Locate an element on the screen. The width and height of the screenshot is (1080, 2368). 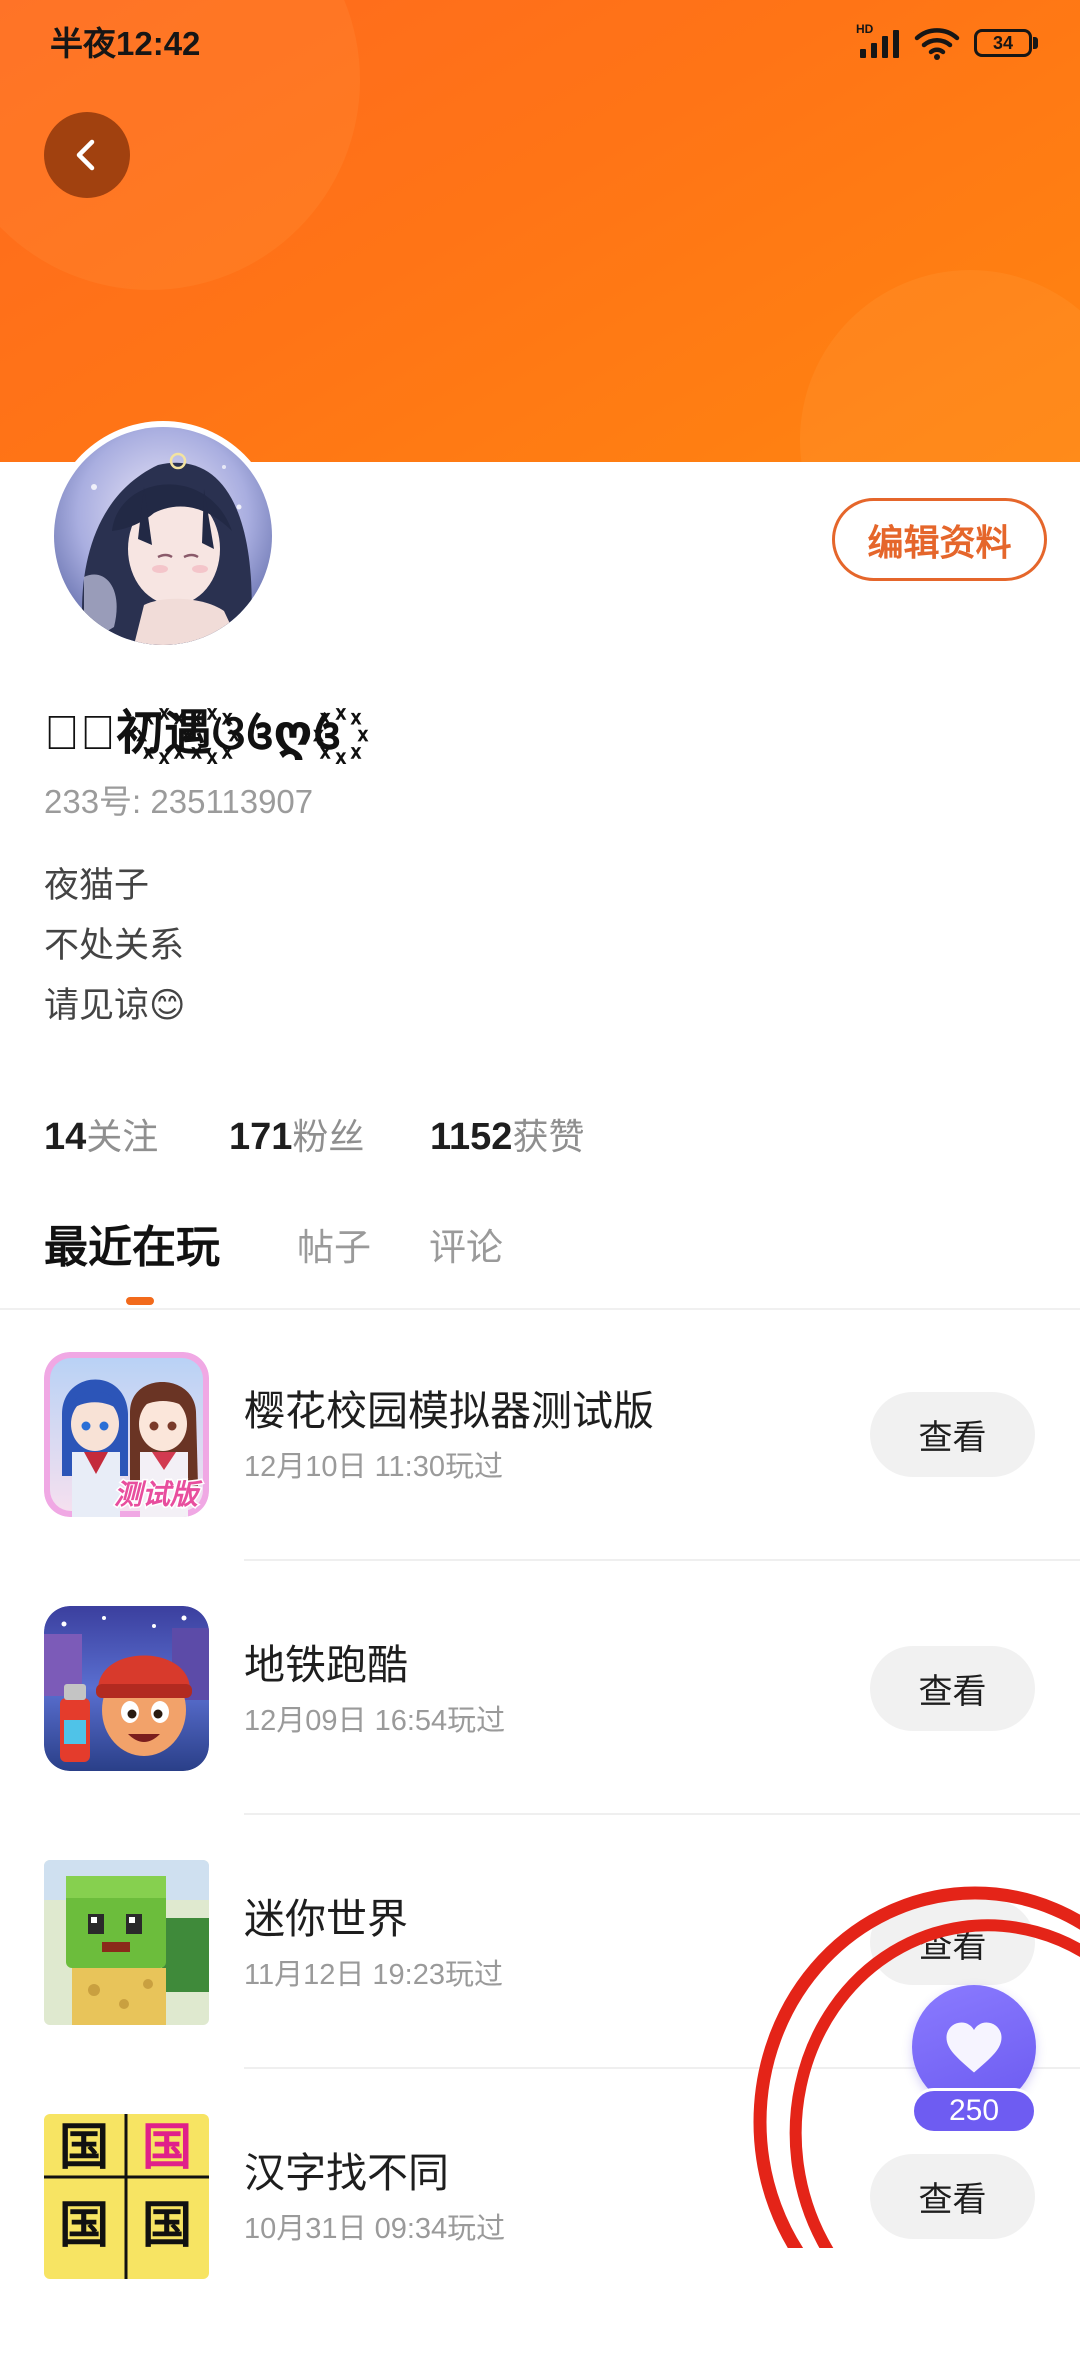
avatar is located at coordinates (163, 536).